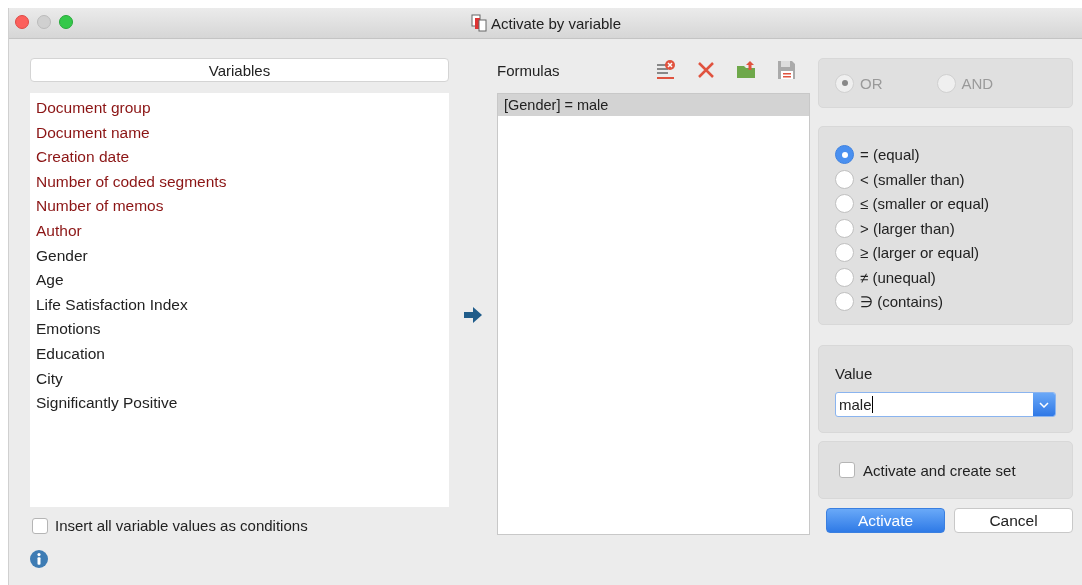 The width and height of the screenshot is (1082, 585). Describe the element at coordinates (181, 525) in the screenshot. I see `checkbox-label: Insert all variable values as conditions` at that location.